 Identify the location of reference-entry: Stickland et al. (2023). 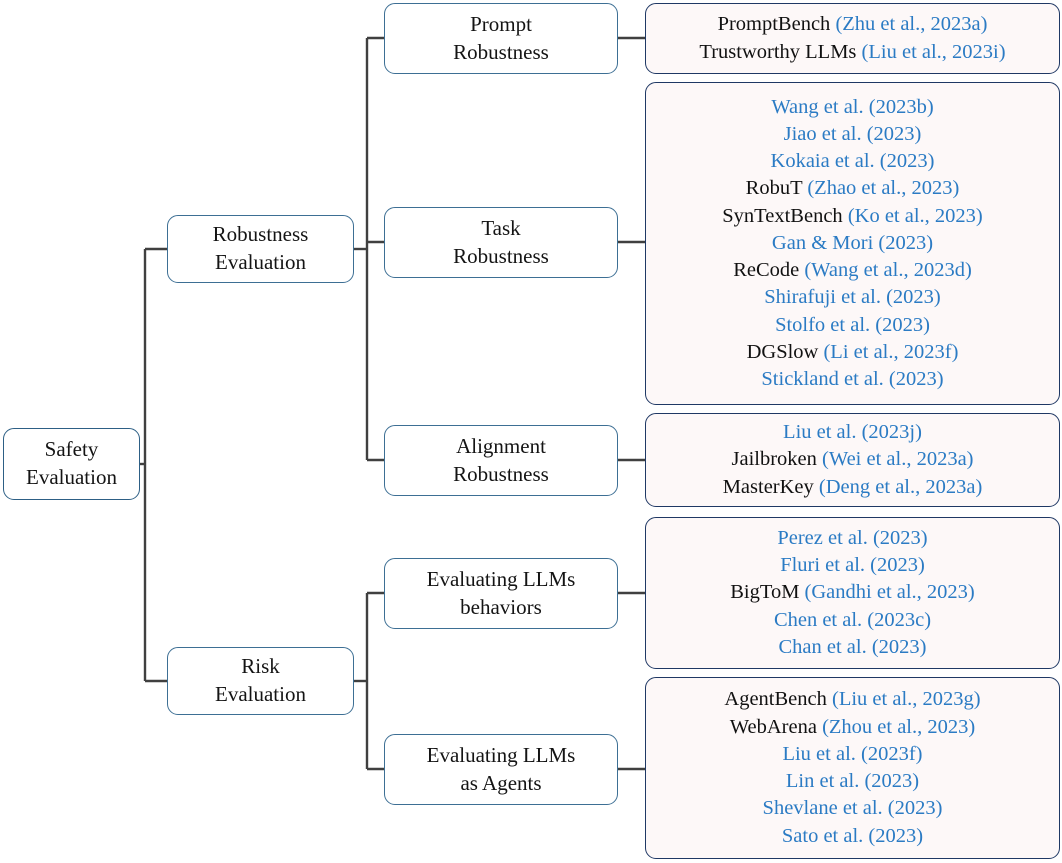
(852, 379).